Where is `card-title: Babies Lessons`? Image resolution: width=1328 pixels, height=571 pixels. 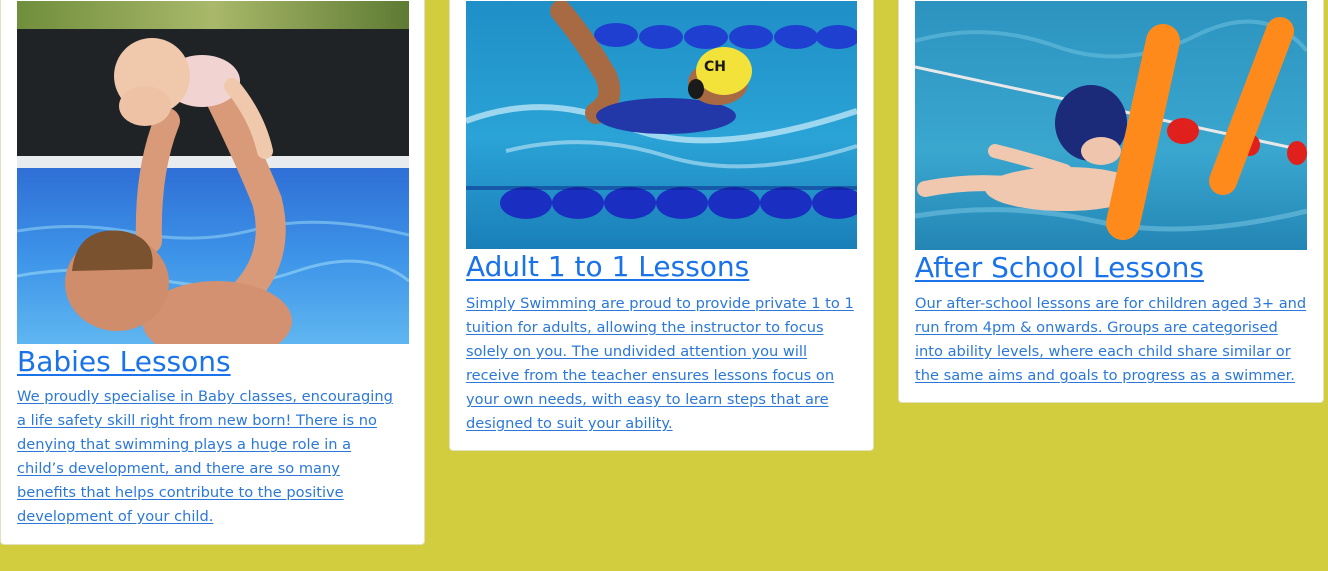 card-title: Babies Lessons is located at coordinates (124, 362).